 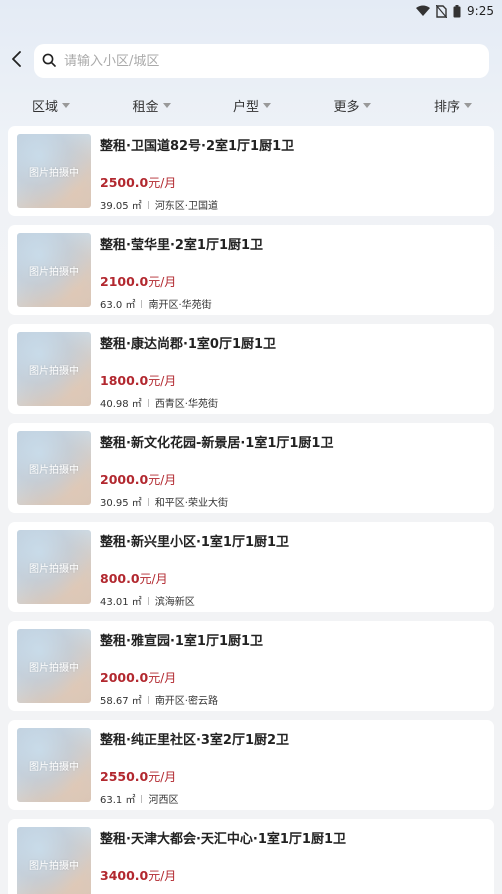 I want to click on no-sim-icon, so click(x=442, y=11).